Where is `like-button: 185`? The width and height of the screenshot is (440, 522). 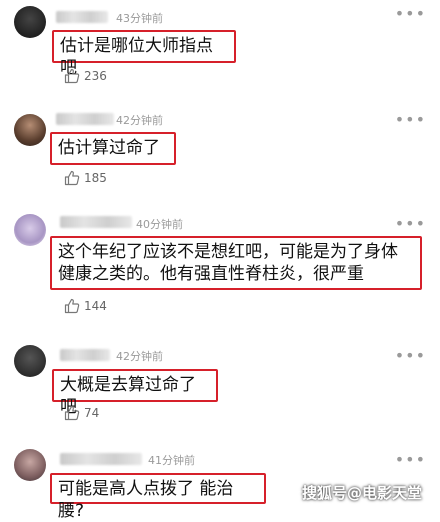
like-button: 185 is located at coordinates (85, 178).